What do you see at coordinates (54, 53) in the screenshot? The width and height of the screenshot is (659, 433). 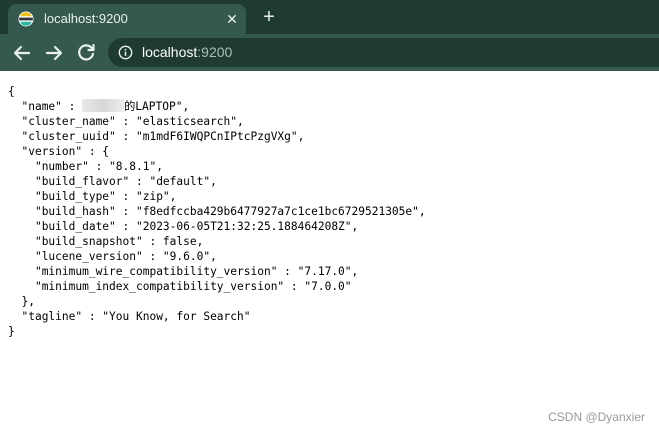 I see `forward-arrow-icon` at bounding box center [54, 53].